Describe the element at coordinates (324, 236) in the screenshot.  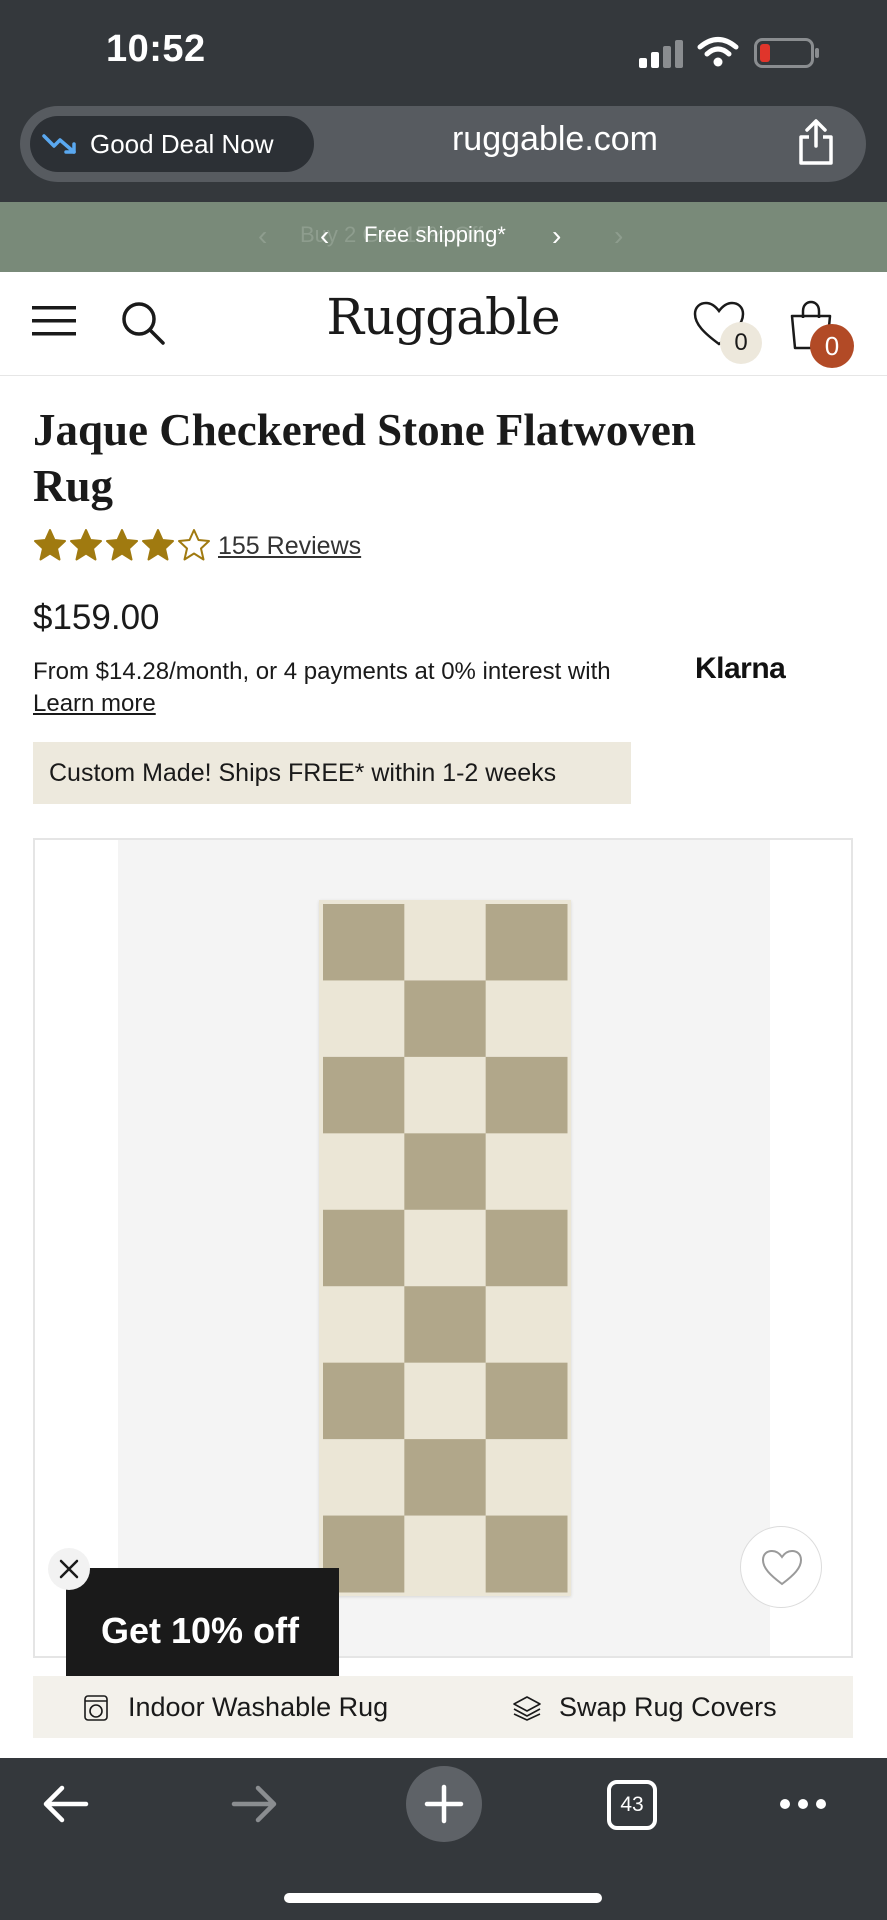
I see `promo-prev-icon: ‹` at that location.